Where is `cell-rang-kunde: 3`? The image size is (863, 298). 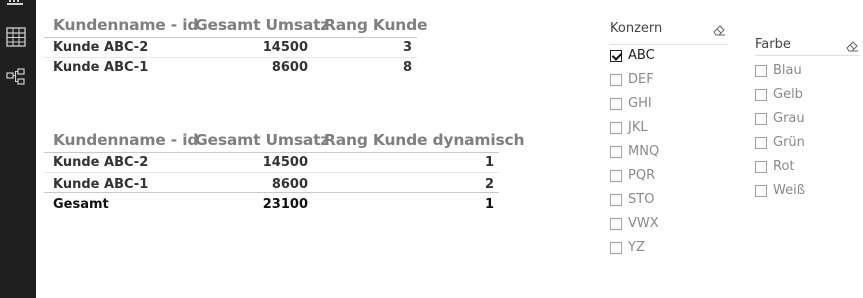
cell-rang-kunde: 3 is located at coordinates (407, 47).